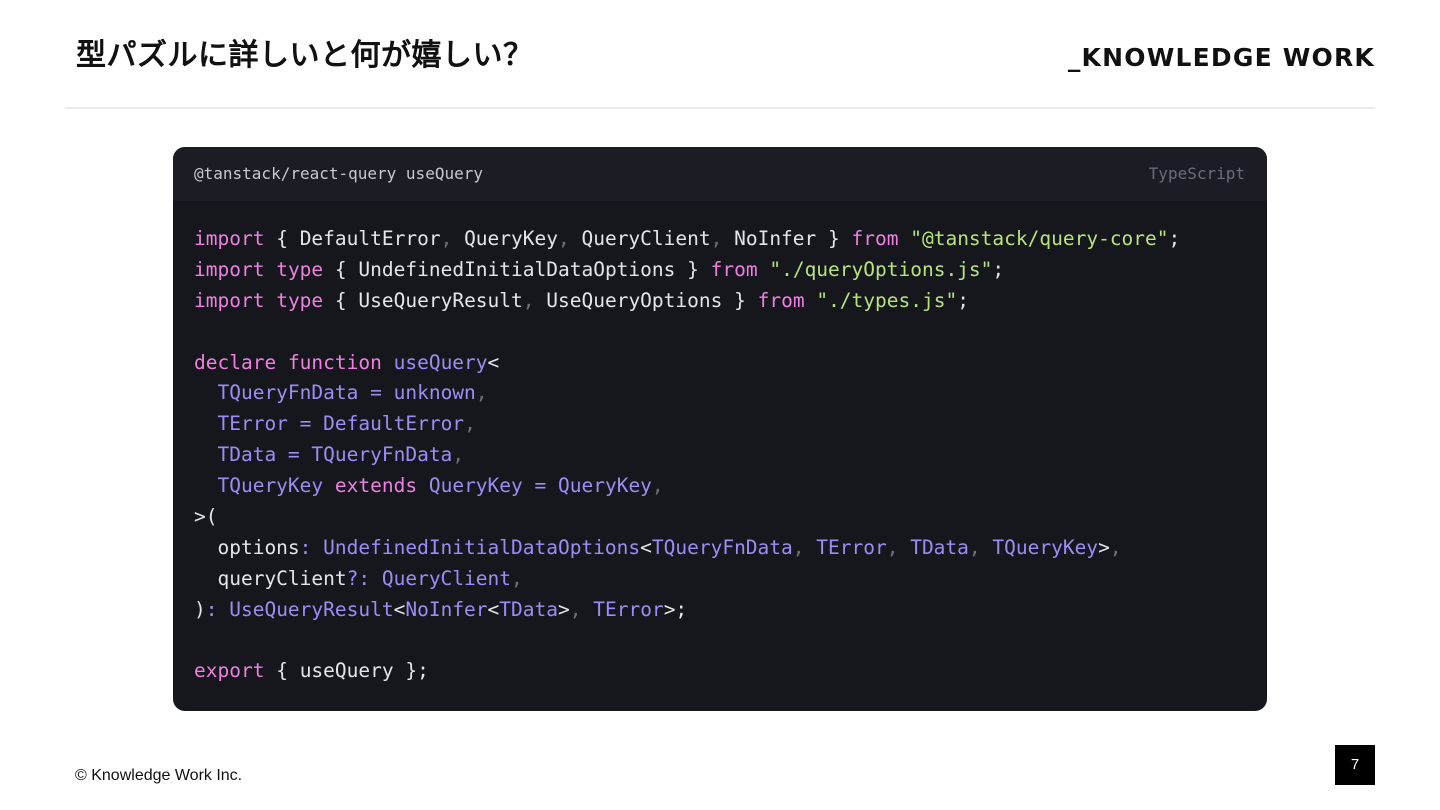 The height and width of the screenshot is (810, 1440). What do you see at coordinates (235, 362) in the screenshot?
I see `code-token: declare` at bounding box center [235, 362].